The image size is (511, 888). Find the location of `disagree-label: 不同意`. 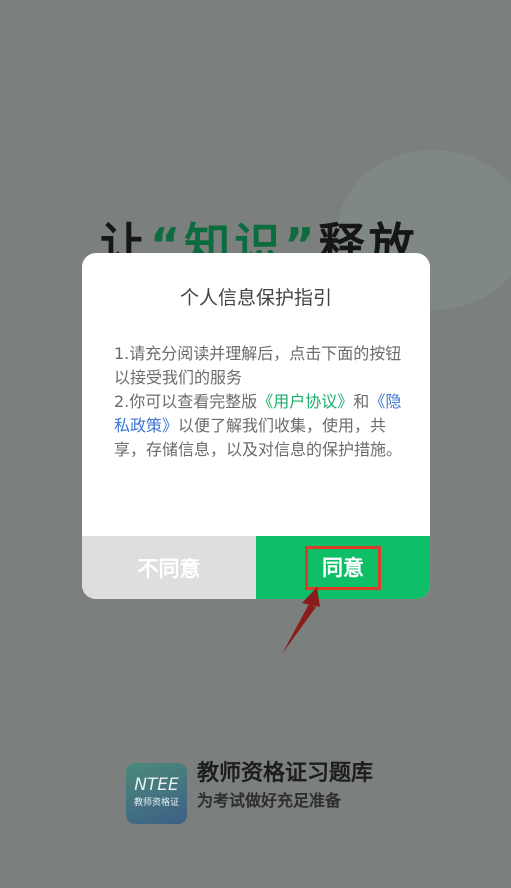

disagree-label: 不同意 is located at coordinates (169, 568).